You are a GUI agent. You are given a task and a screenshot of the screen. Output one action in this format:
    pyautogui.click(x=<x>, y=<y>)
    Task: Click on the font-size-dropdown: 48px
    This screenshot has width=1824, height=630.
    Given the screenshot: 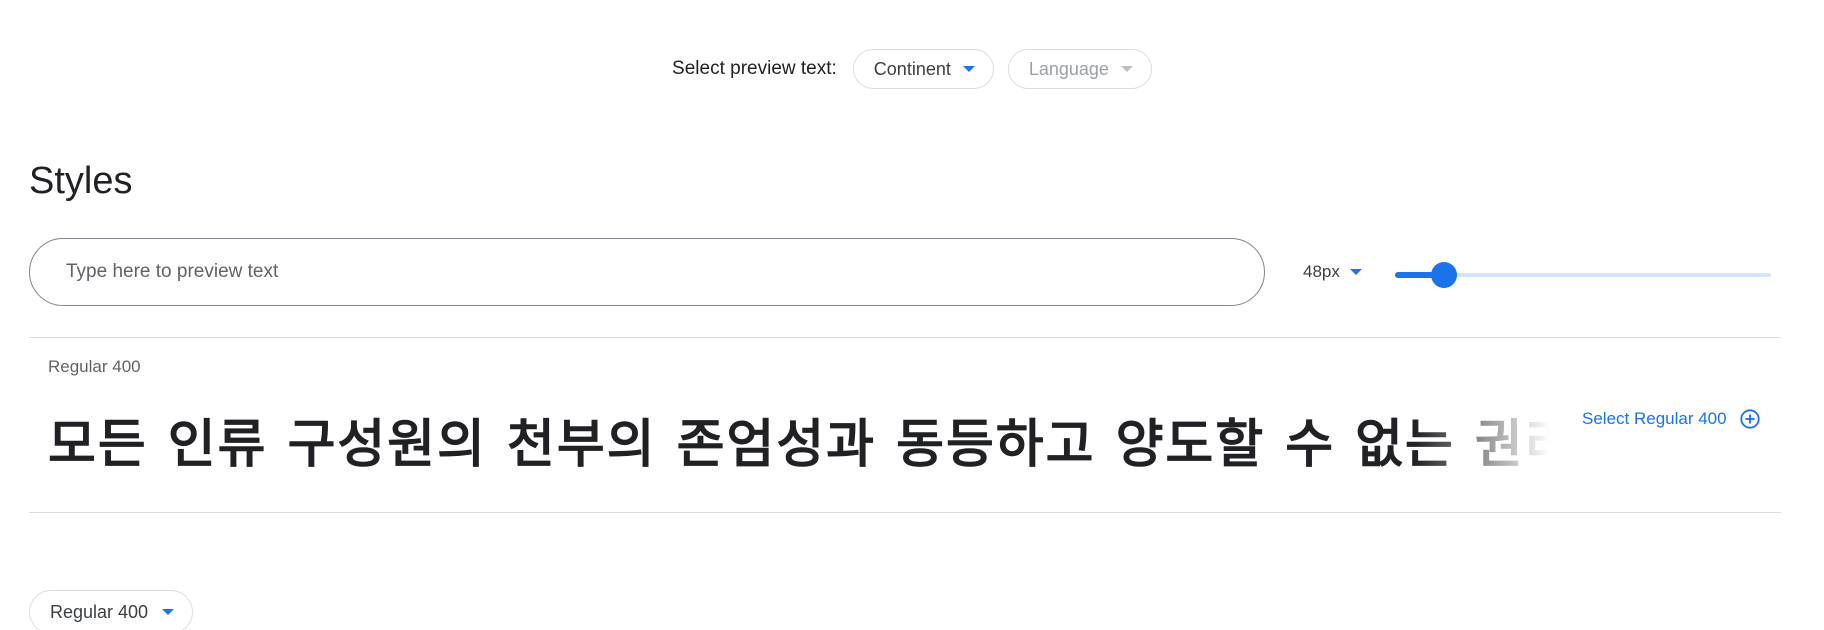 What is the action you would take?
    pyautogui.click(x=1332, y=272)
    